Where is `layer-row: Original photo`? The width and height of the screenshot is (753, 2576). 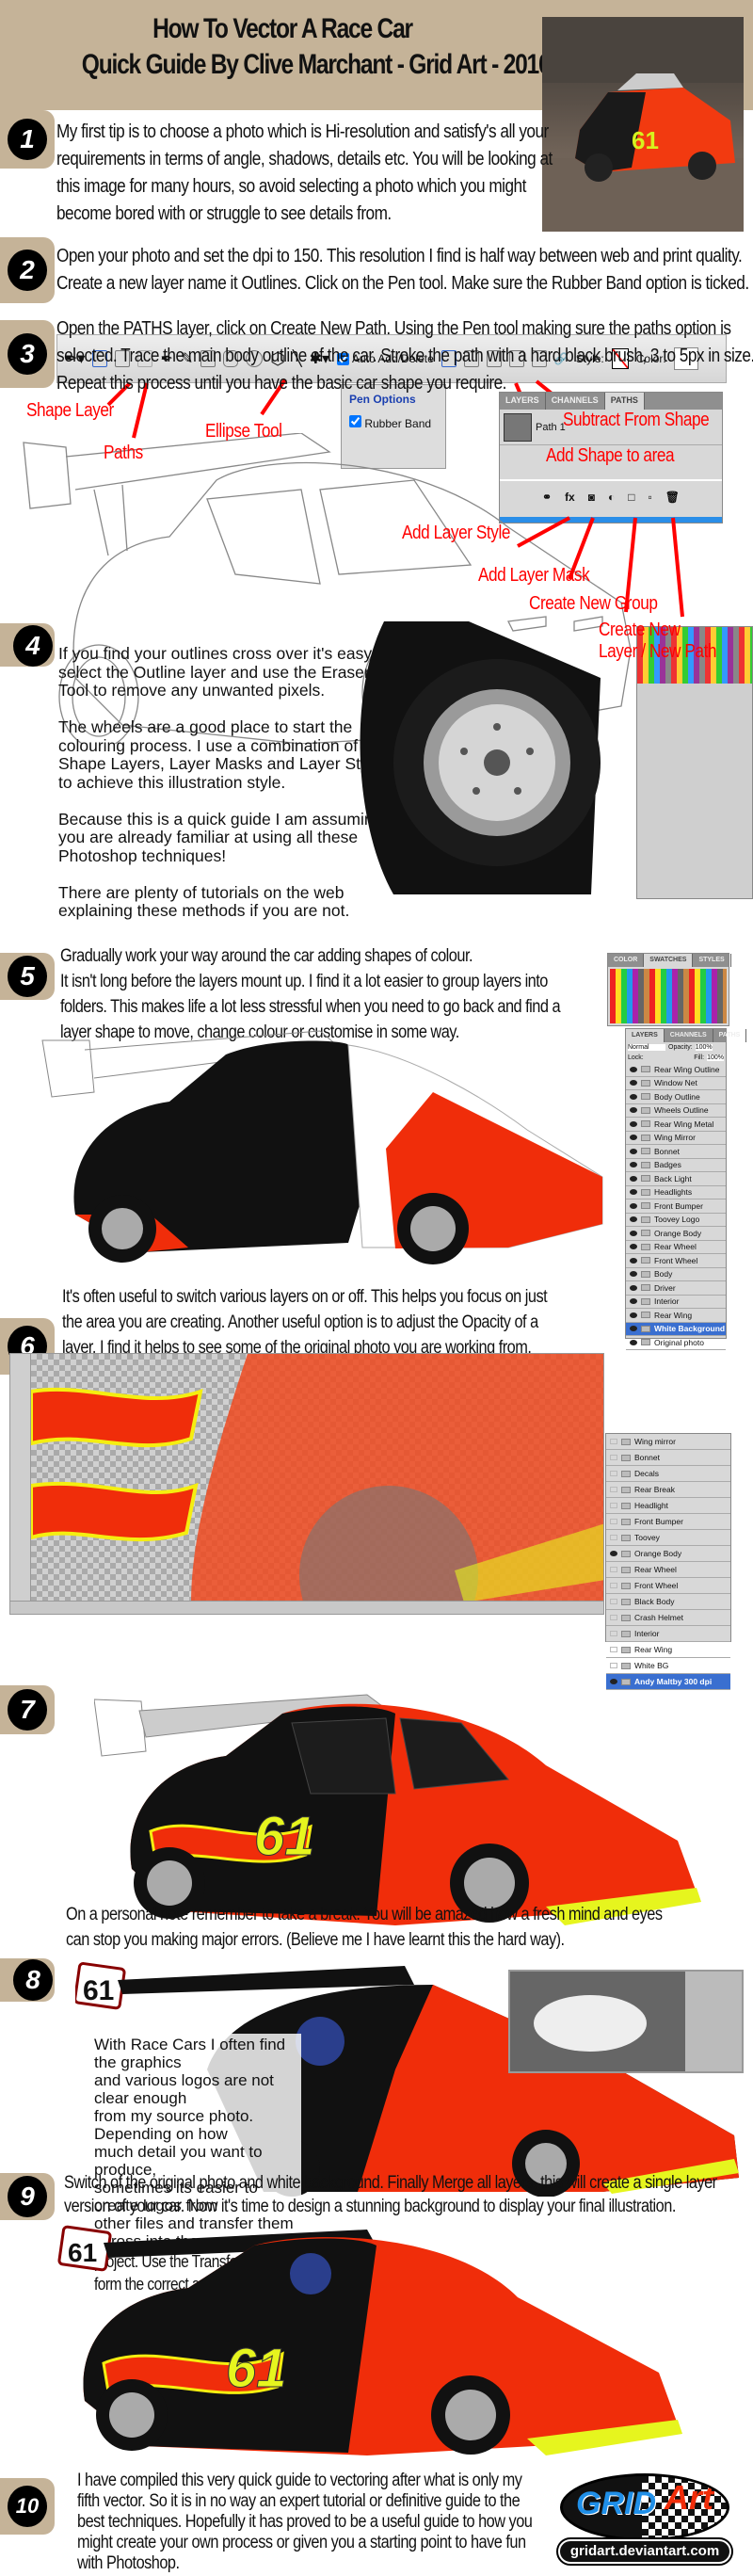
layer-row: Original photo is located at coordinates (676, 1343).